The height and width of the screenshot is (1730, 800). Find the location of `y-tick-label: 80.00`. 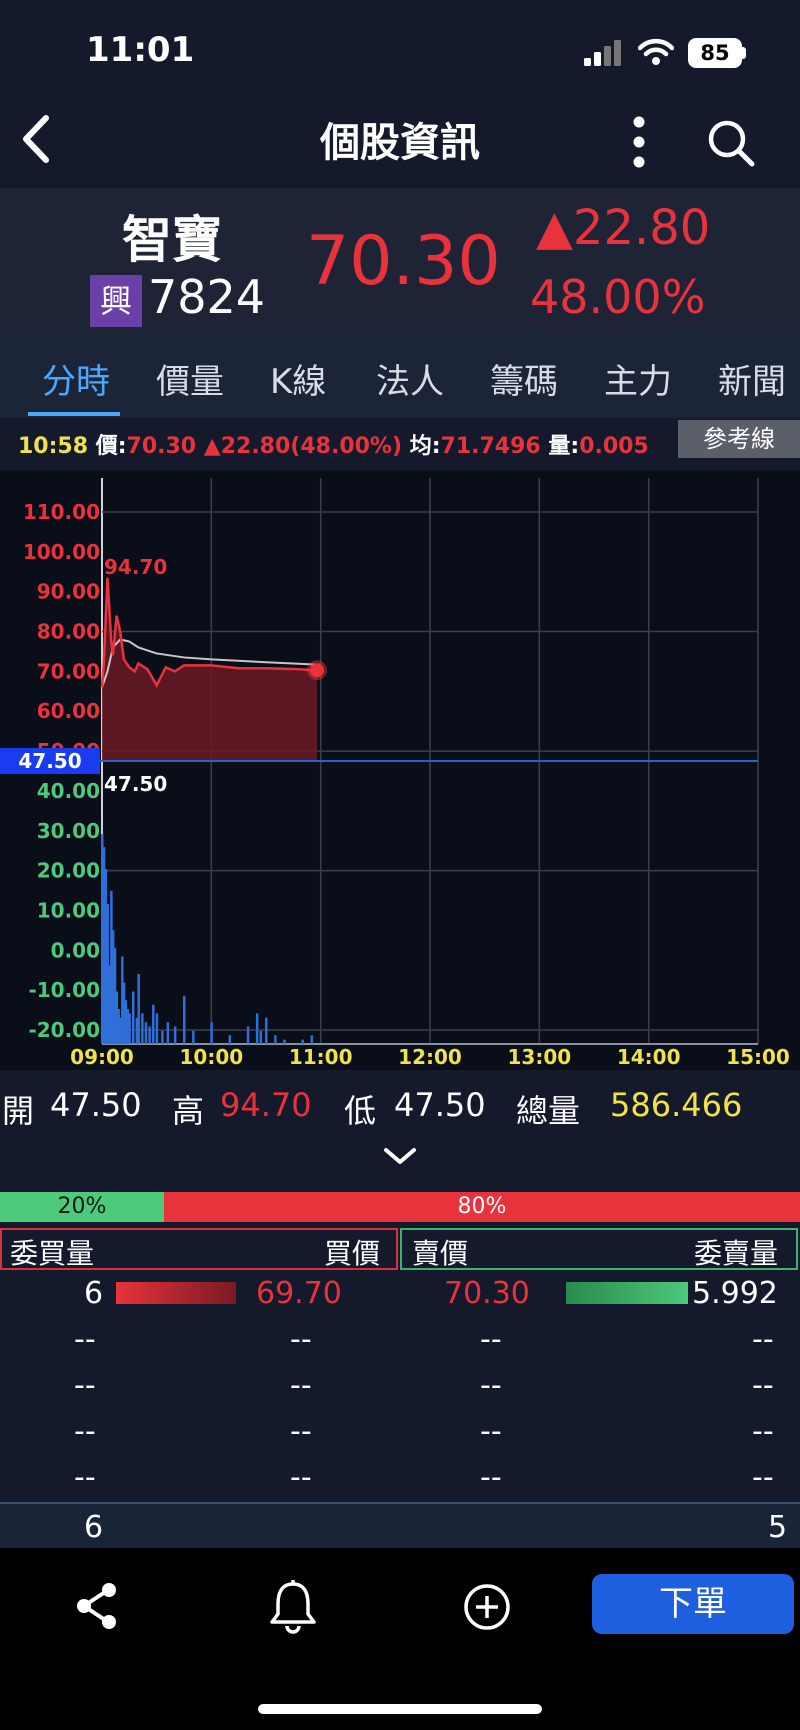

y-tick-label: 80.00 is located at coordinates (68, 632).